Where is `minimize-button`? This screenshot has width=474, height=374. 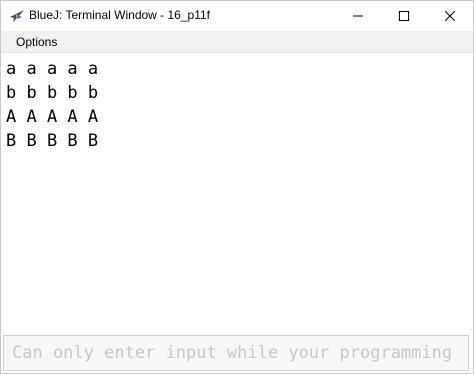 minimize-button is located at coordinates (358, 16).